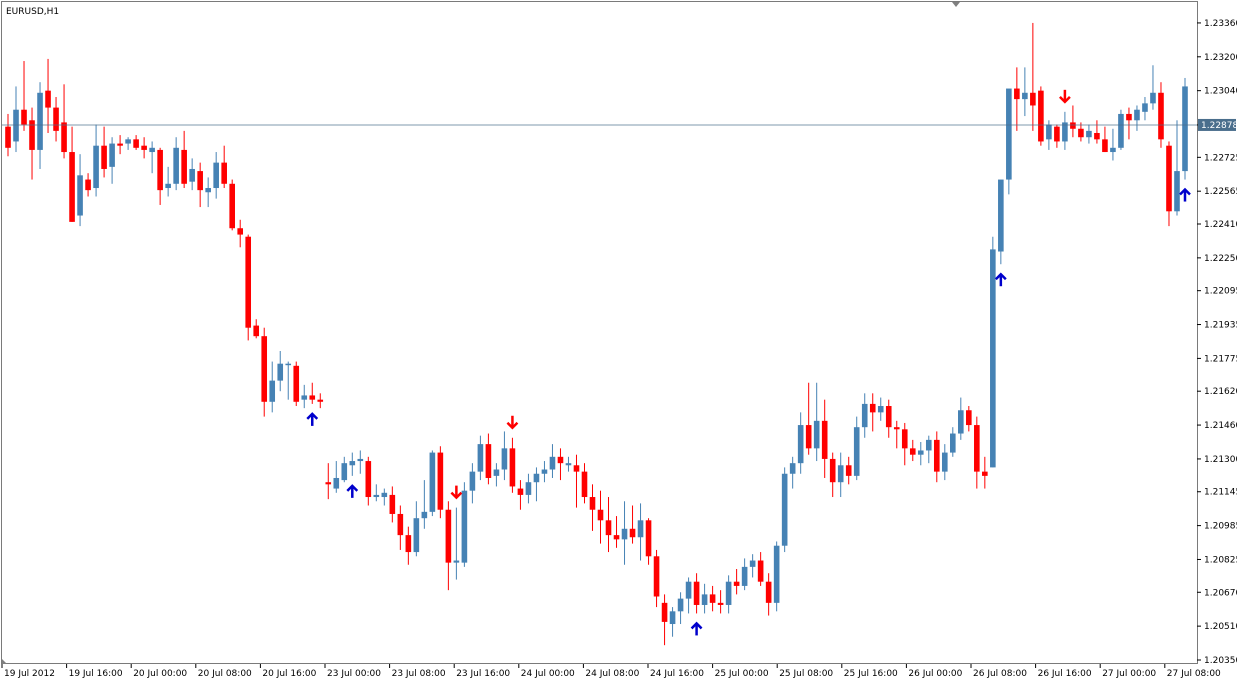 This screenshot has width=1237, height=681. What do you see at coordinates (1219, 126) in the screenshot?
I see `current-price-label: 1.22878` at bounding box center [1219, 126].